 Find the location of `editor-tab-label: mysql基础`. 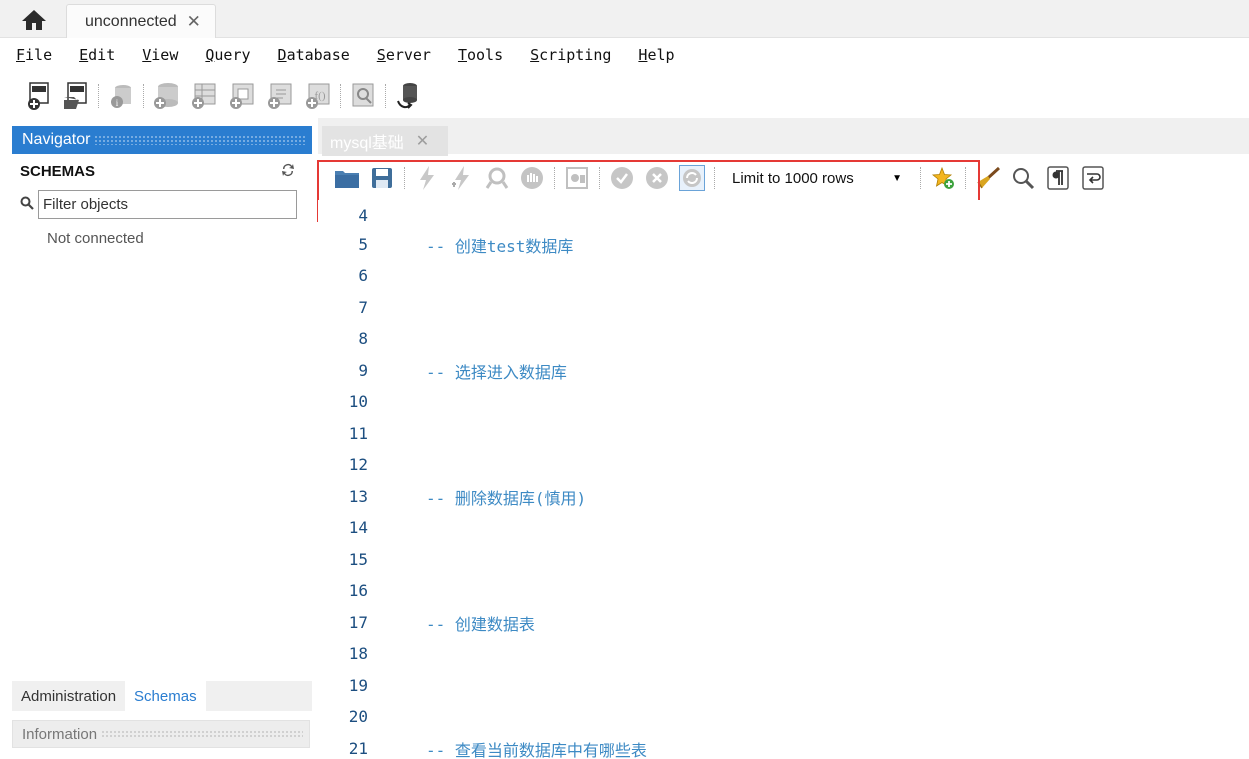

editor-tab-label: mysql基础 is located at coordinates (367, 143).